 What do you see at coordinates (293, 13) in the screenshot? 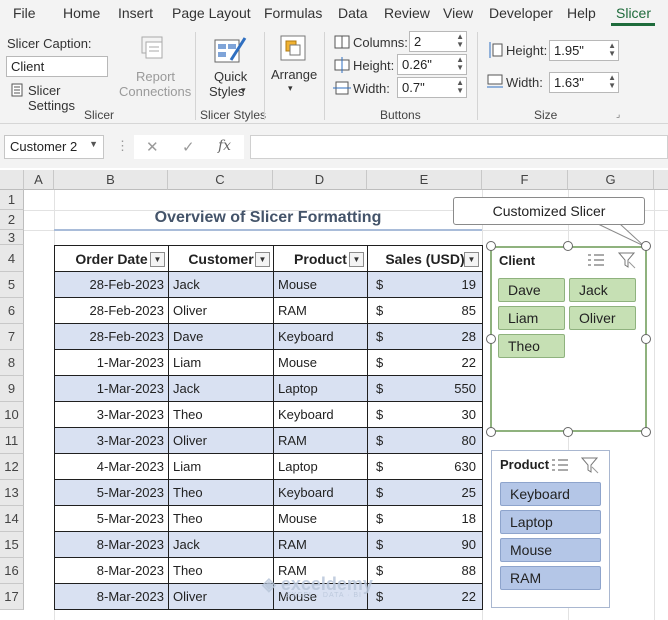
I see `tab-formulas: Formulas` at bounding box center [293, 13].